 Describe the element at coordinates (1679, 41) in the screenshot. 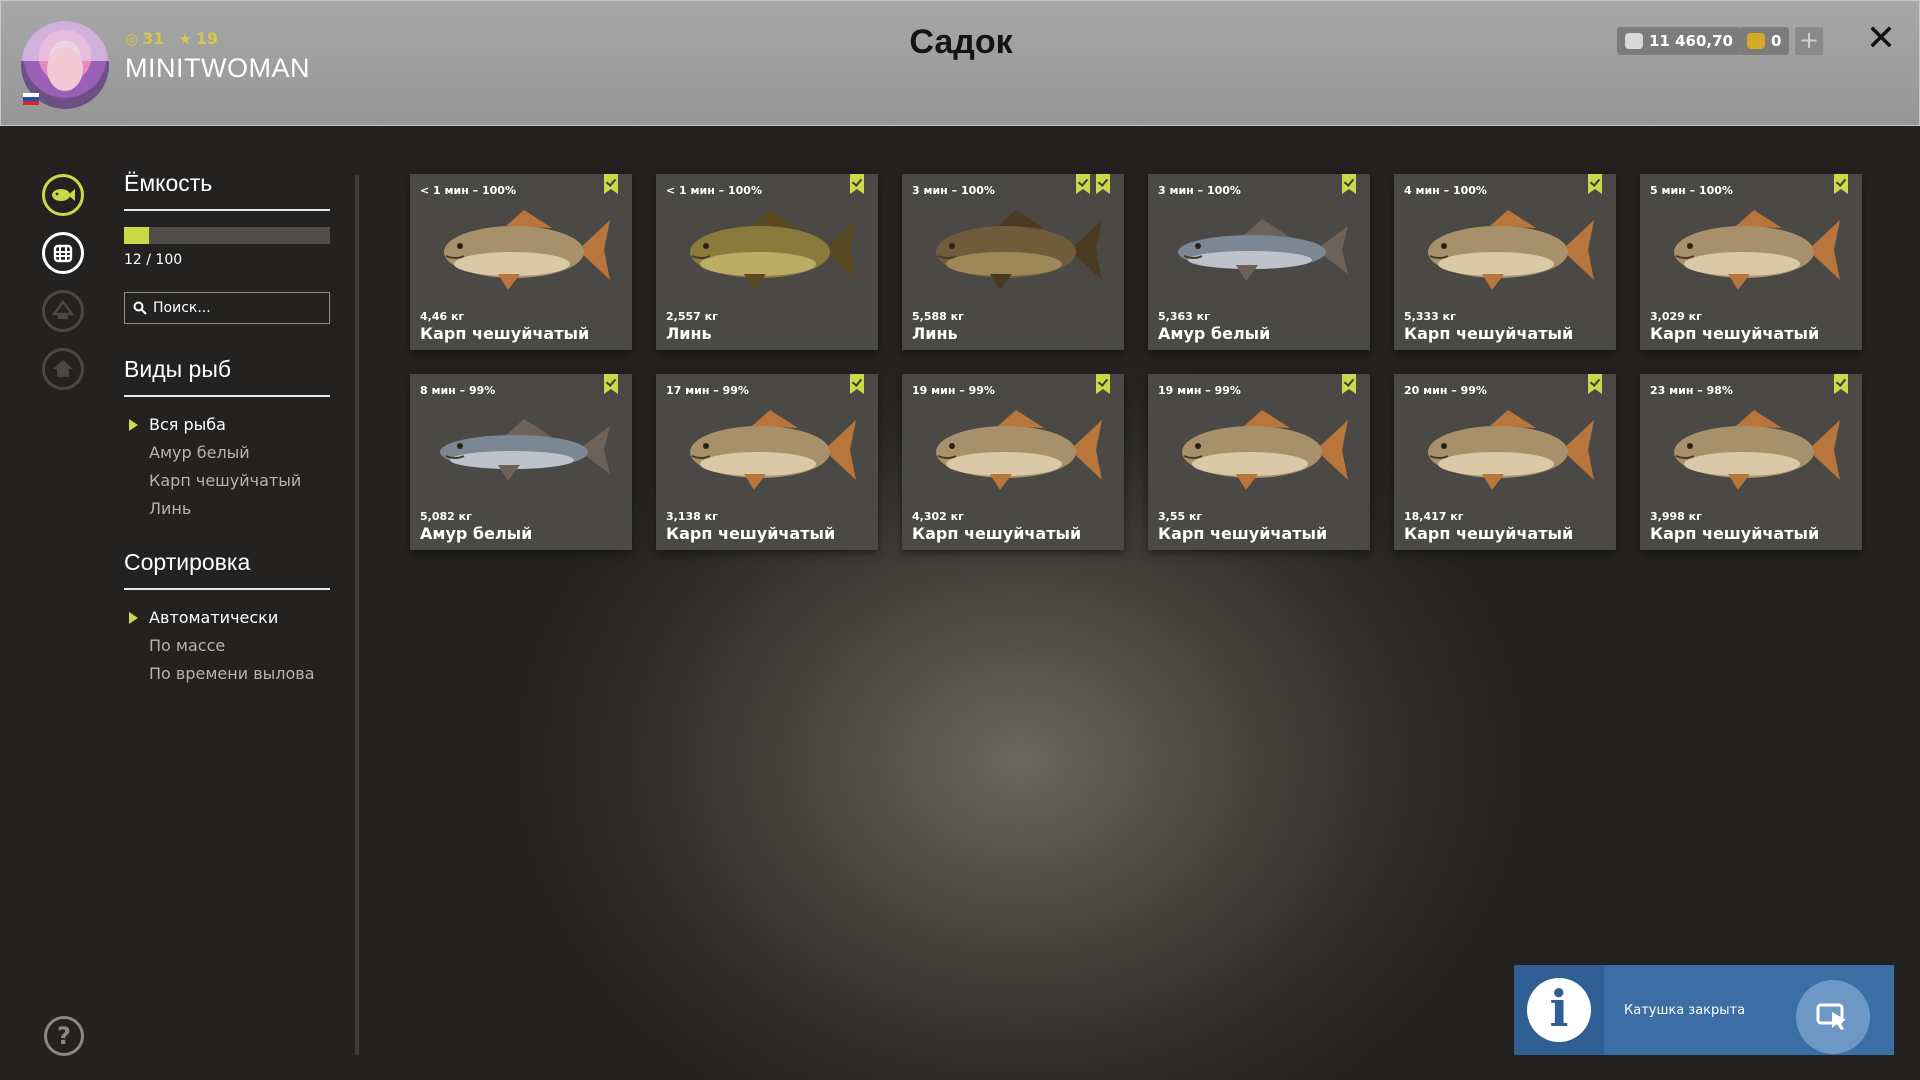

I see `silver-balance: 11 460,70` at that location.